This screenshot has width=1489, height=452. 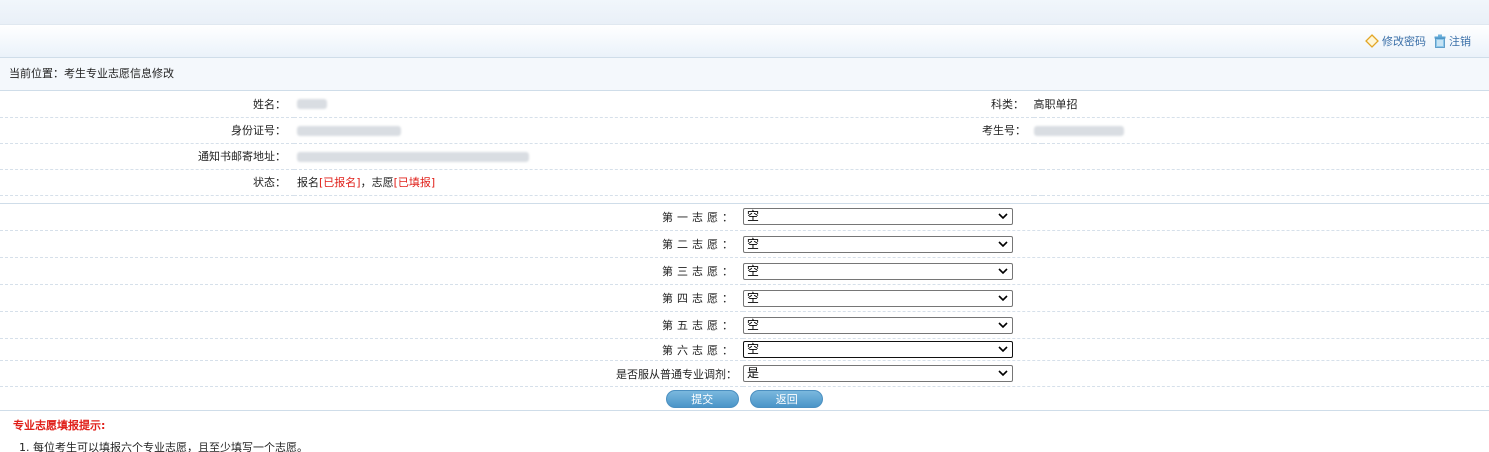 I want to click on adjust-select: 是, so click(x=878, y=373).